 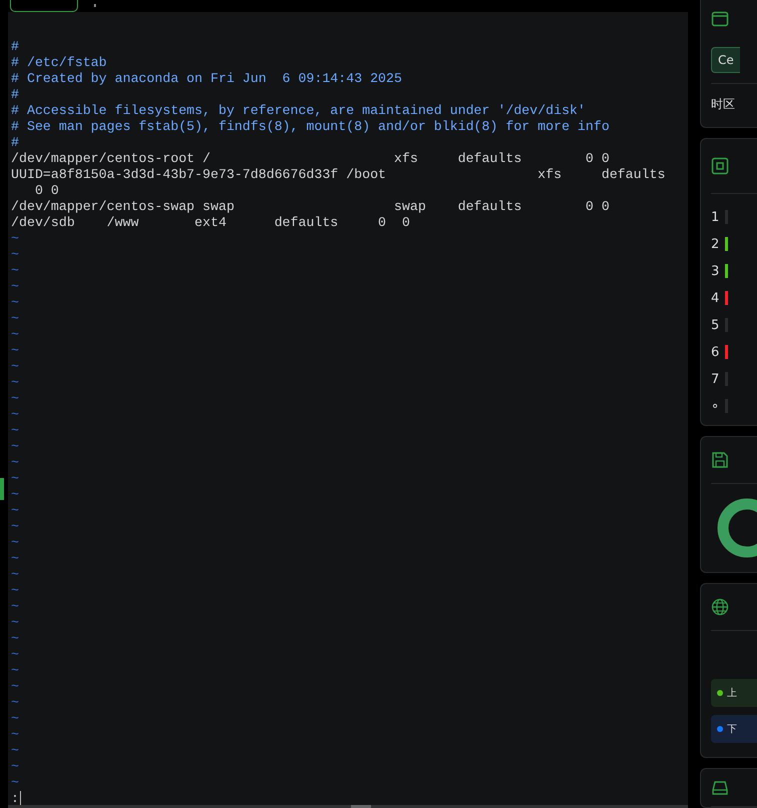 I want to click on globe-icon, so click(x=720, y=607).